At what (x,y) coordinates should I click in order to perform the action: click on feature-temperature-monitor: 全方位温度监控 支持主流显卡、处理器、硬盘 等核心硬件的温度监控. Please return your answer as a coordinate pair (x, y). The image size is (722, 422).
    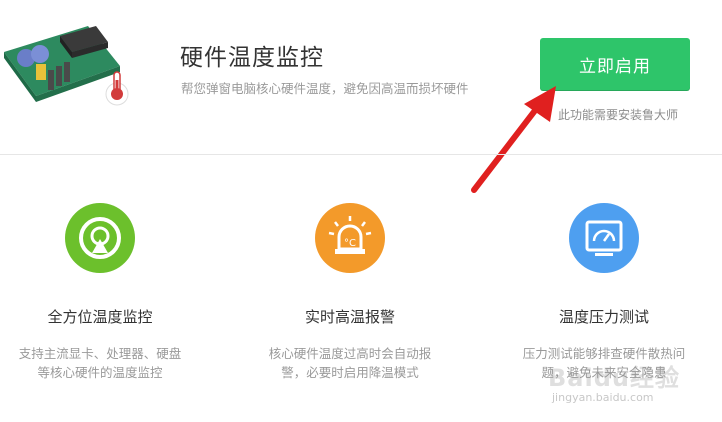
    Looking at the image, I should click on (107, 292).